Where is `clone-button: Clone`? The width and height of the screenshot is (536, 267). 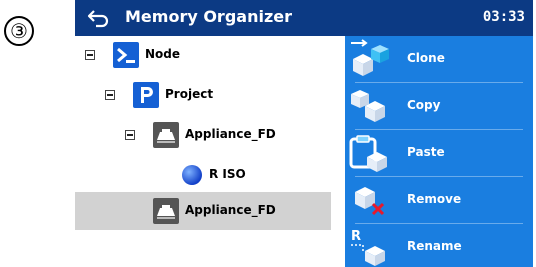 clone-button: Clone is located at coordinates (439, 59).